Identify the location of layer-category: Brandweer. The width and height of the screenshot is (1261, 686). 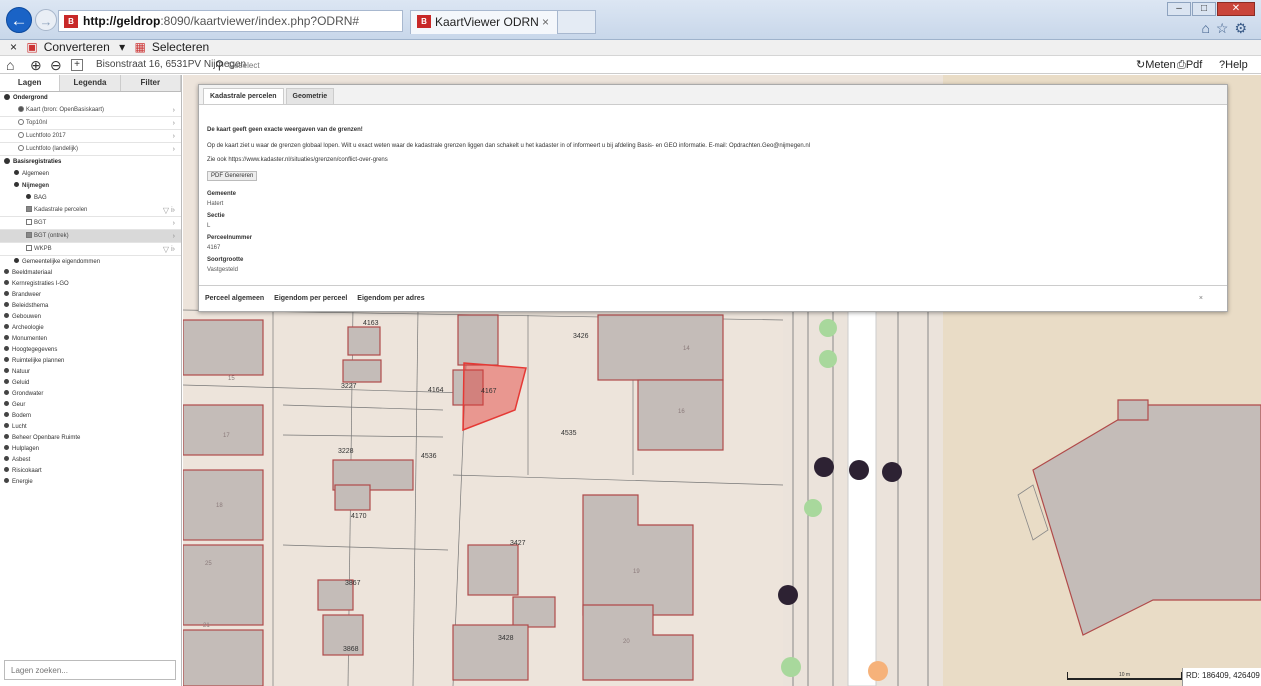
(90, 295).